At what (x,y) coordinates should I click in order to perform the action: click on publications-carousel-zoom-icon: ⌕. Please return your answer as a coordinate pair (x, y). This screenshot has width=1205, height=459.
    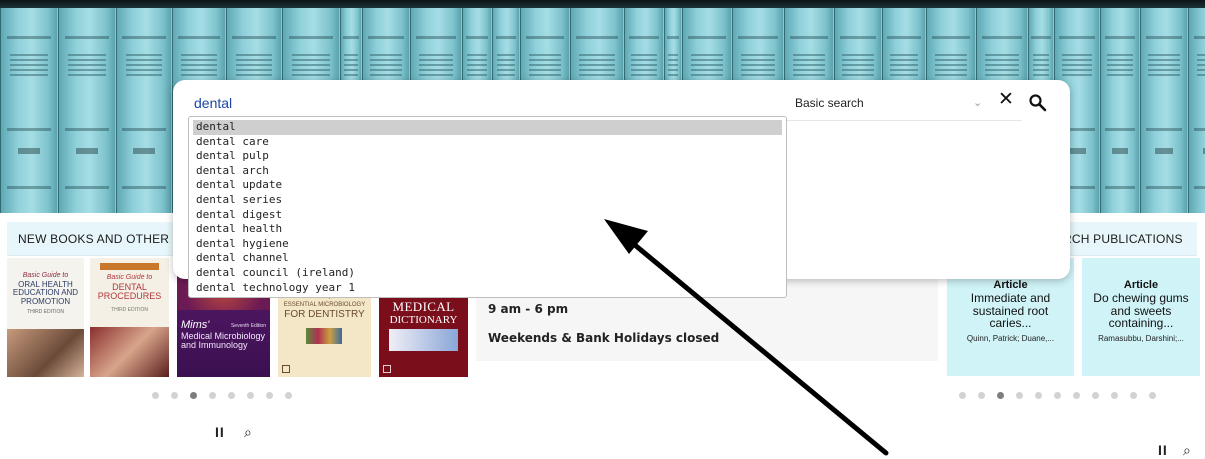
    Looking at the image, I should click on (1187, 450).